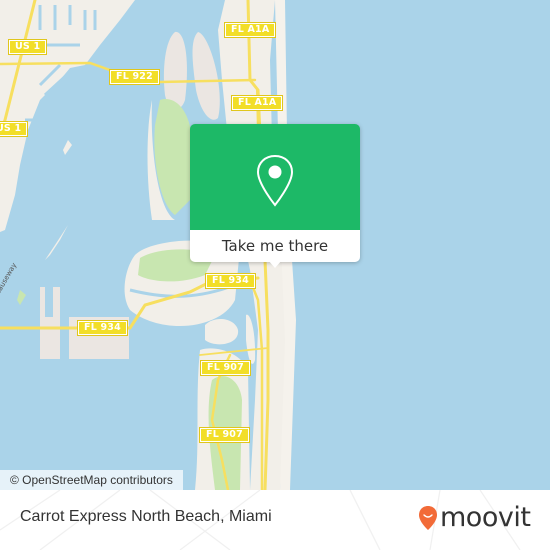 The image size is (550, 550). Describe the element at coordinates (14, 129) in the screenshot. I see `road-shield-us1-south: US 1` at that location.